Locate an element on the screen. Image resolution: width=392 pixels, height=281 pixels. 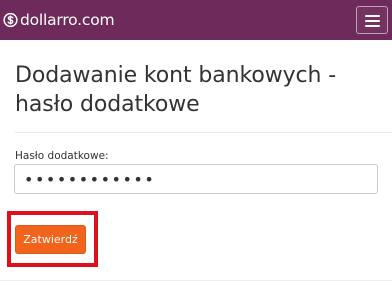
top-navbar: dollarro.com is located at coordinates (196, 20).